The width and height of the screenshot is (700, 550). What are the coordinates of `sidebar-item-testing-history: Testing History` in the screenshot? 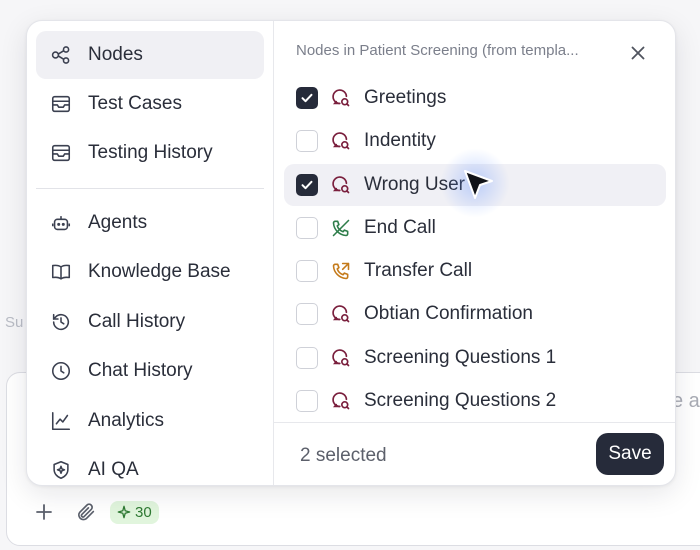 It's located at (150, 153).